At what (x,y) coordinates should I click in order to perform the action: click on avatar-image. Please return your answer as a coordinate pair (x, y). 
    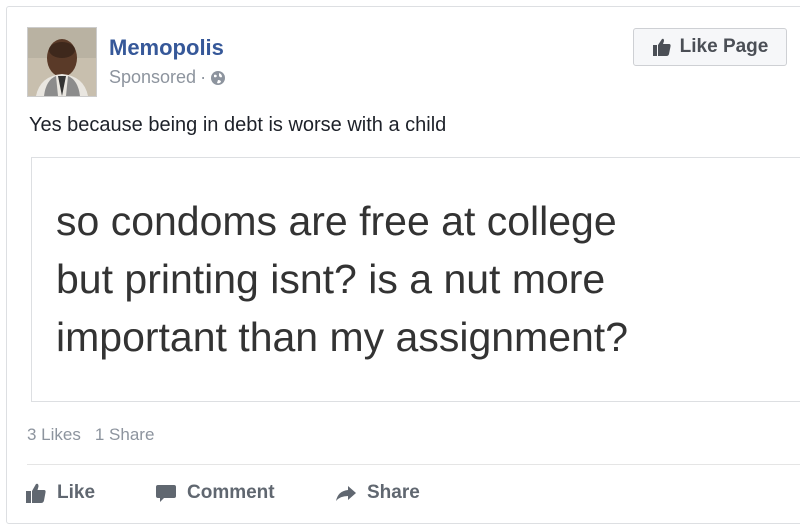
    Looking at the image, I should click on (62, 62).